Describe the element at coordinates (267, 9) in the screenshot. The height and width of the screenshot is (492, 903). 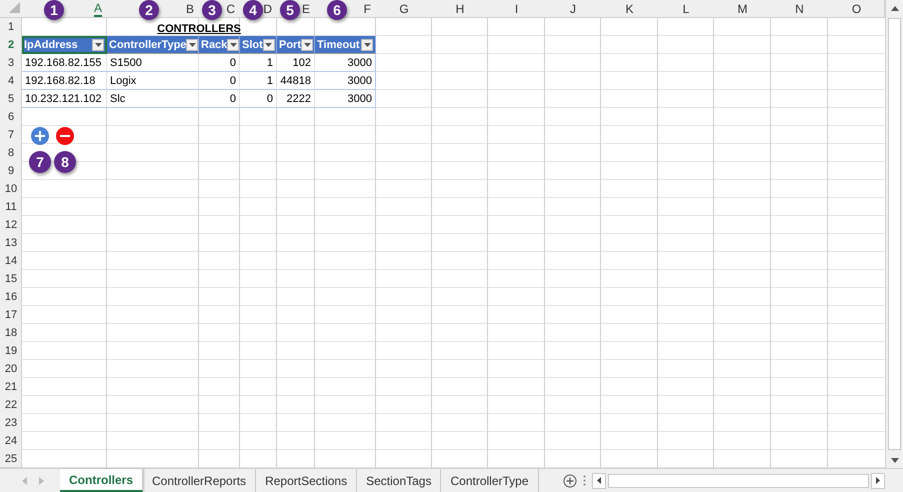
I see `column-letter: D` at that location.